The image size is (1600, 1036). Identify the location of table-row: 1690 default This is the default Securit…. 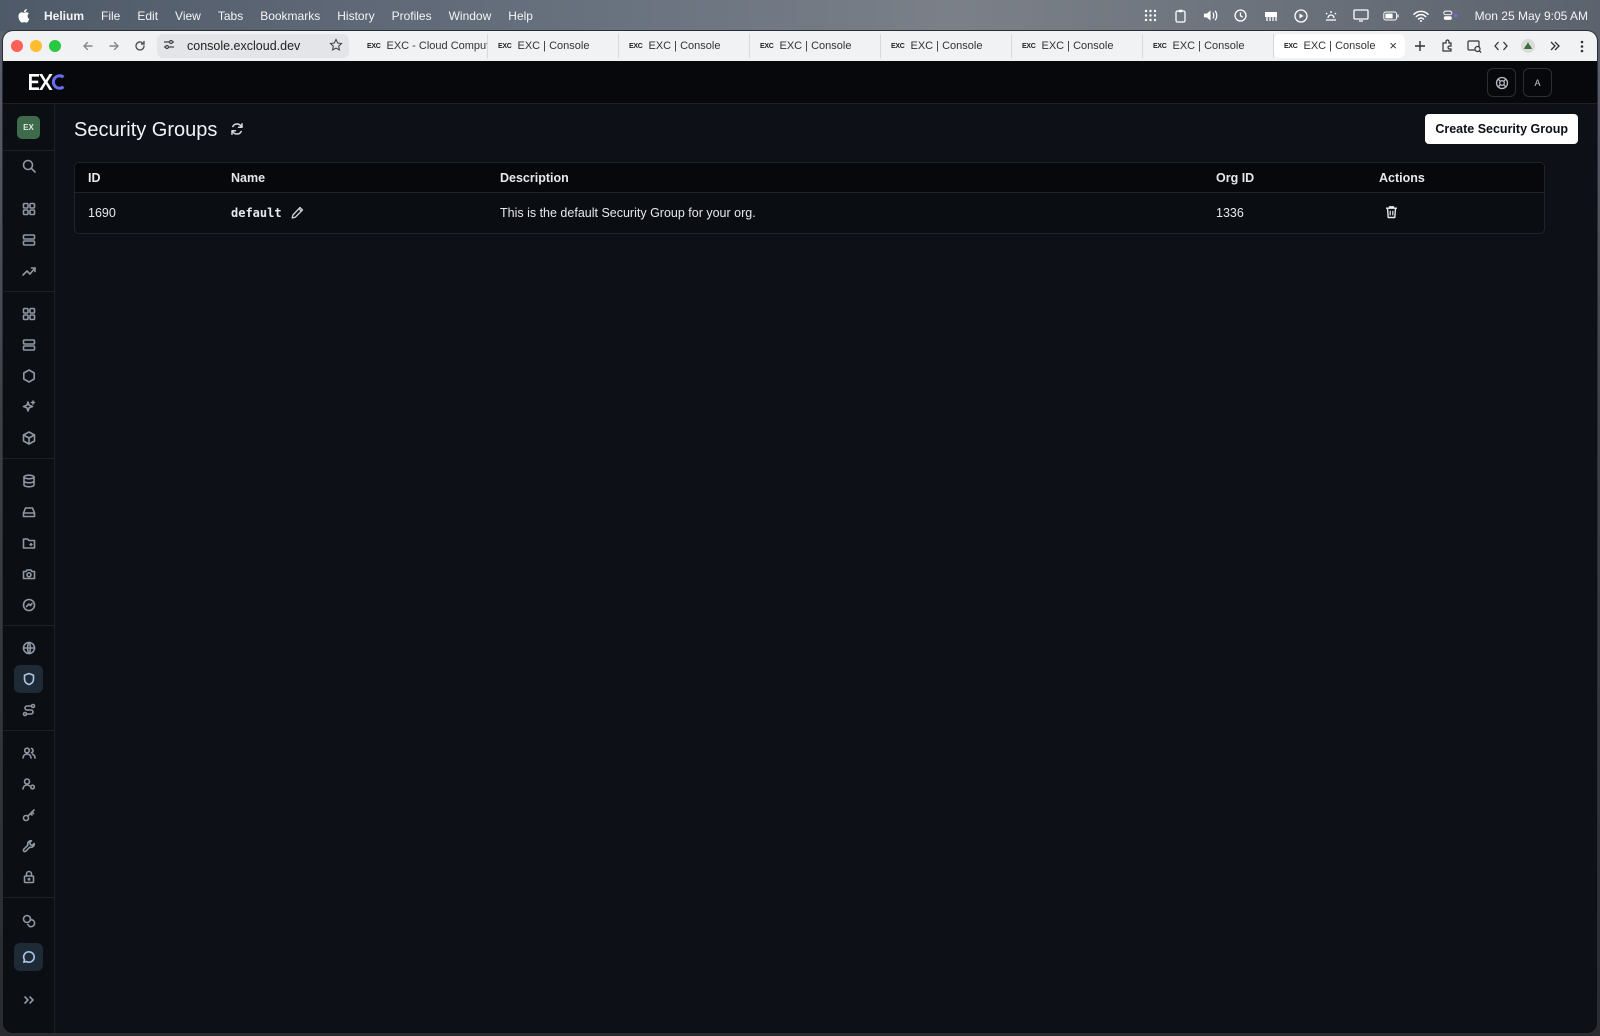
(809, 213).